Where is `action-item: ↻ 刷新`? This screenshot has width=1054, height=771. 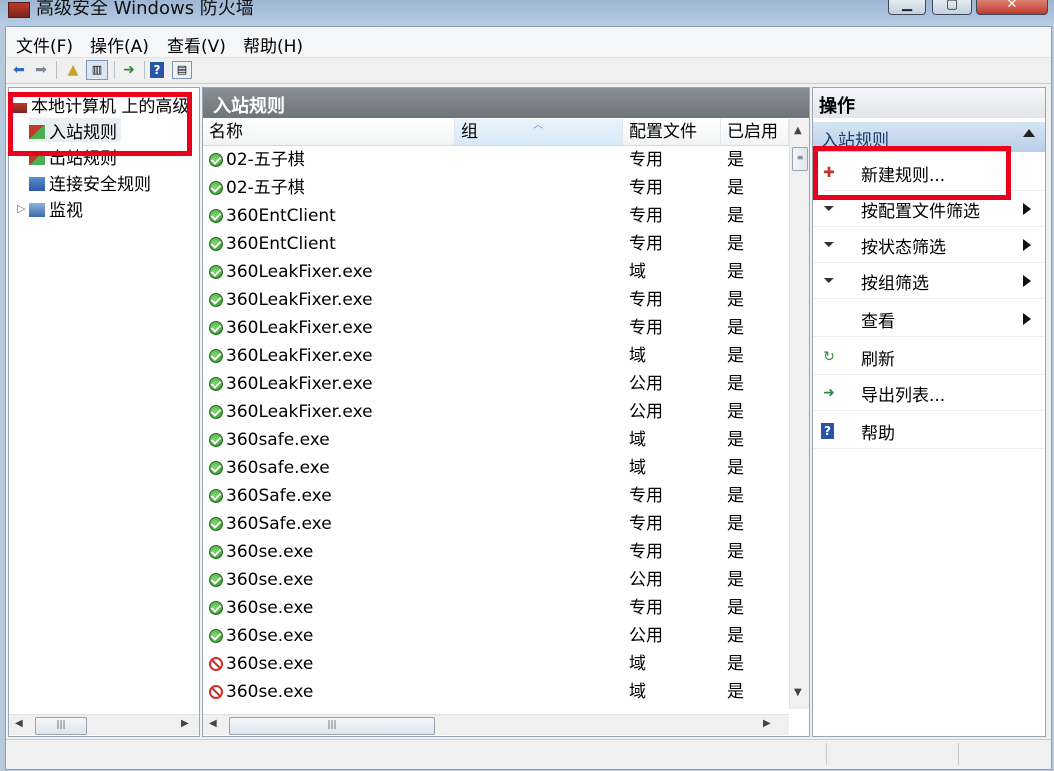 action-item: ↻ 刷新 is located at coordinates (929, 357).